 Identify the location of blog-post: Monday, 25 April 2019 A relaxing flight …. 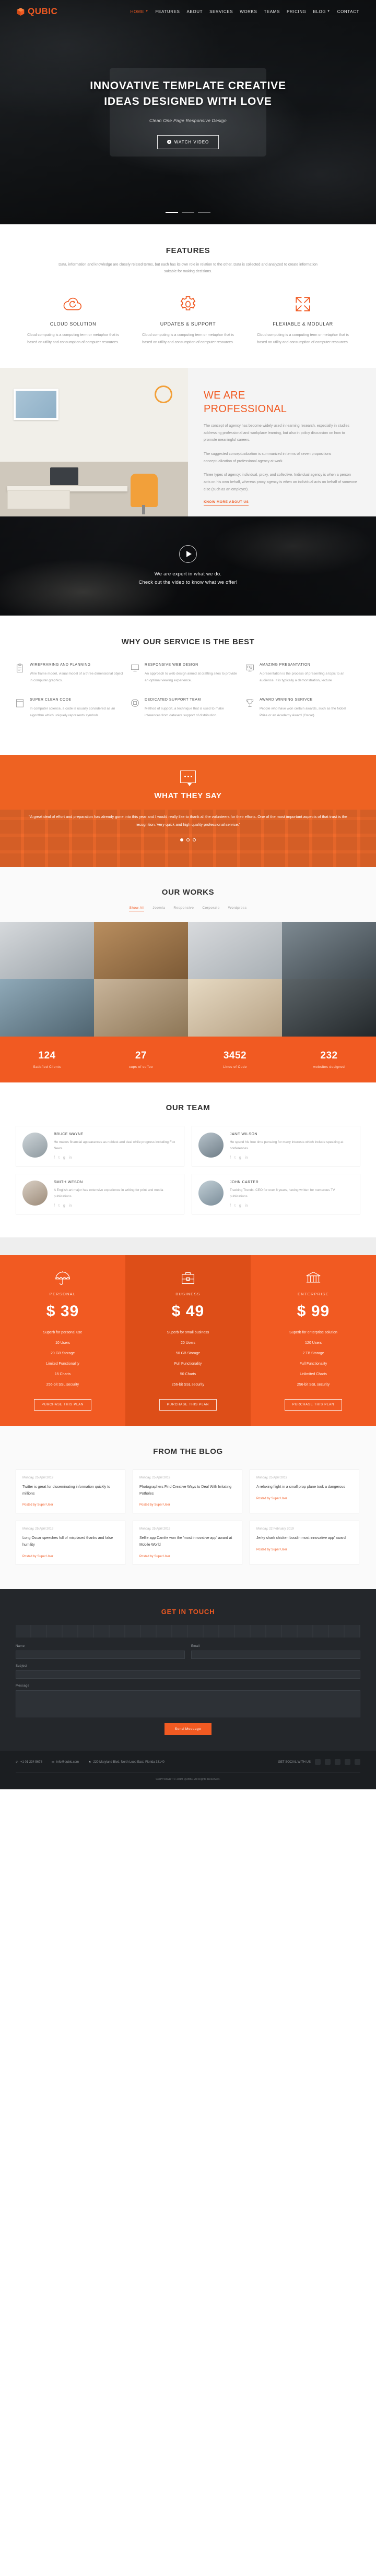
(304, 1492).